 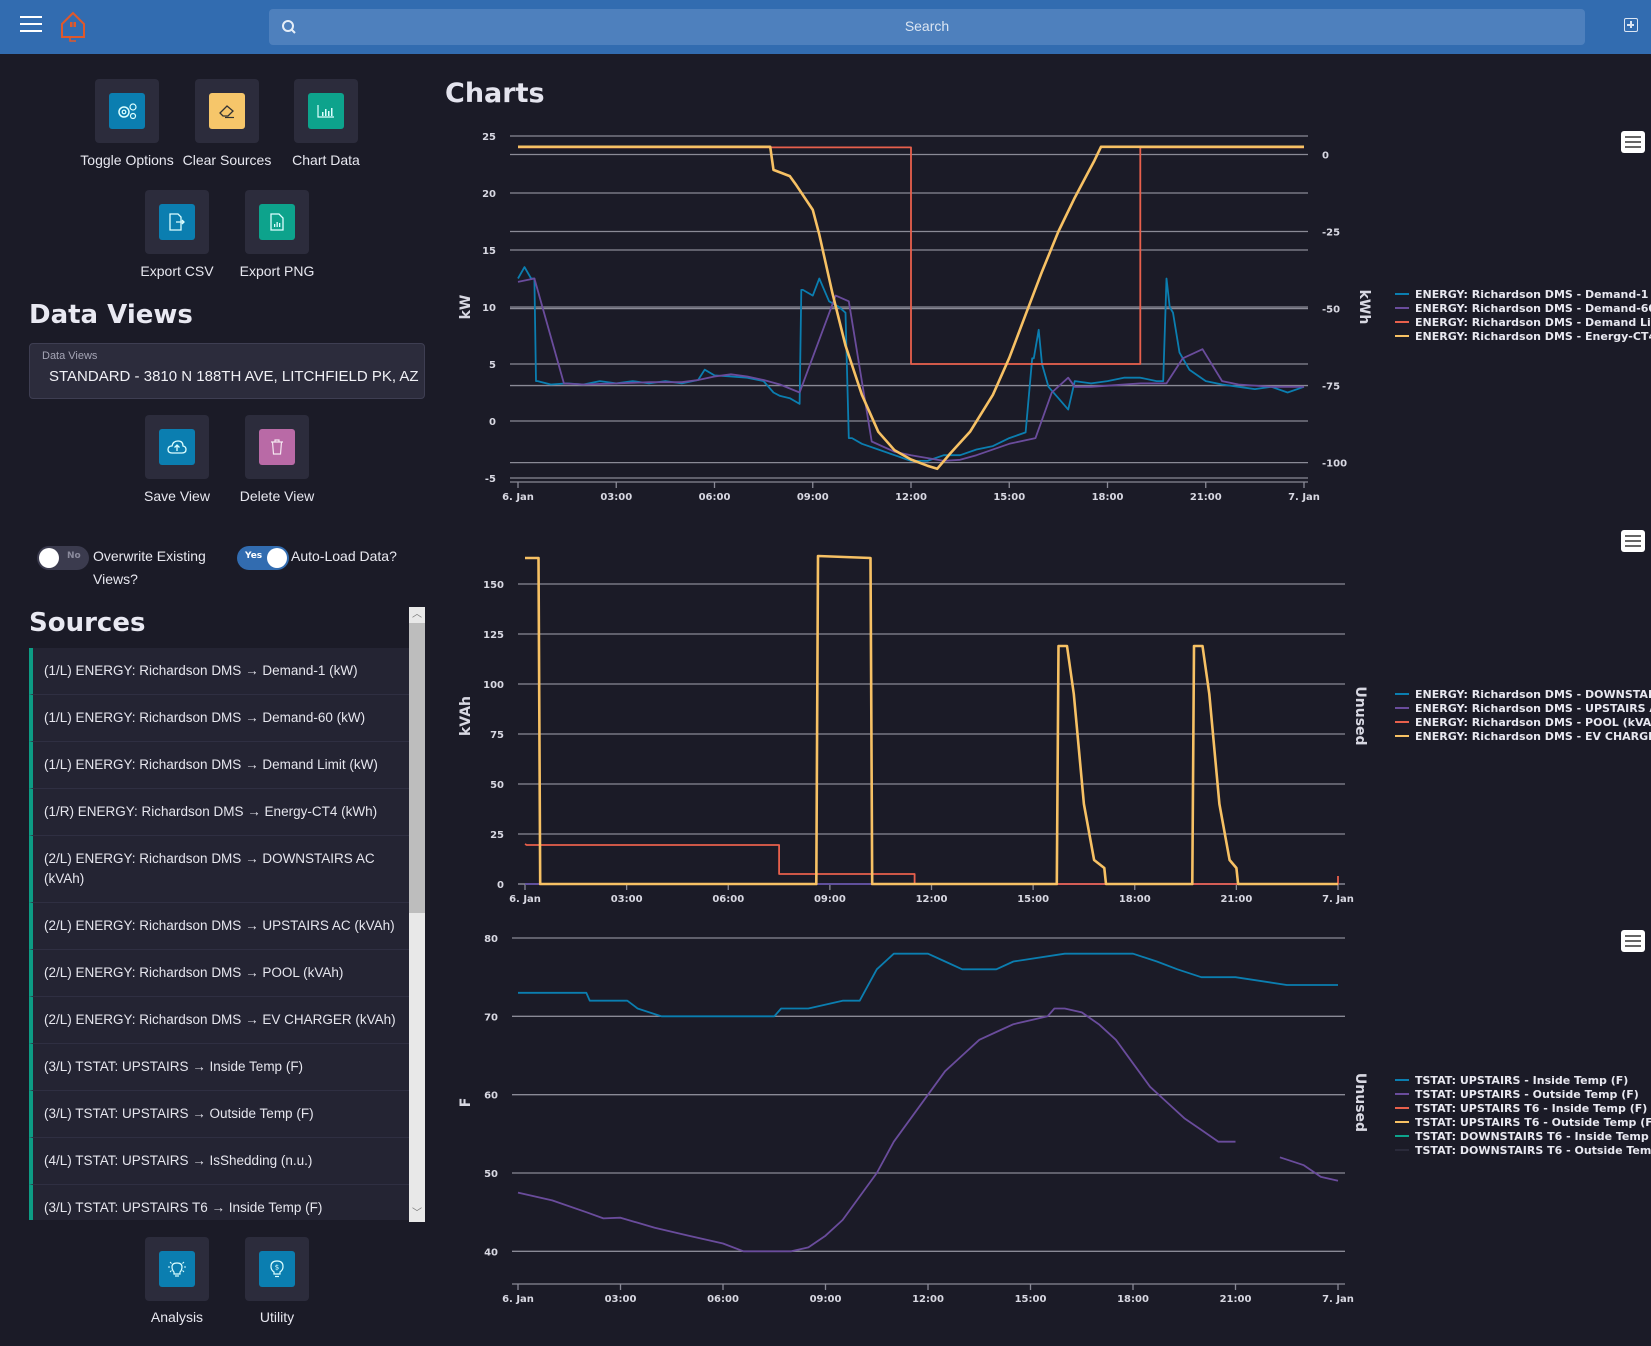 I want to click on scroll-thumb, so click(x=417, y=768).